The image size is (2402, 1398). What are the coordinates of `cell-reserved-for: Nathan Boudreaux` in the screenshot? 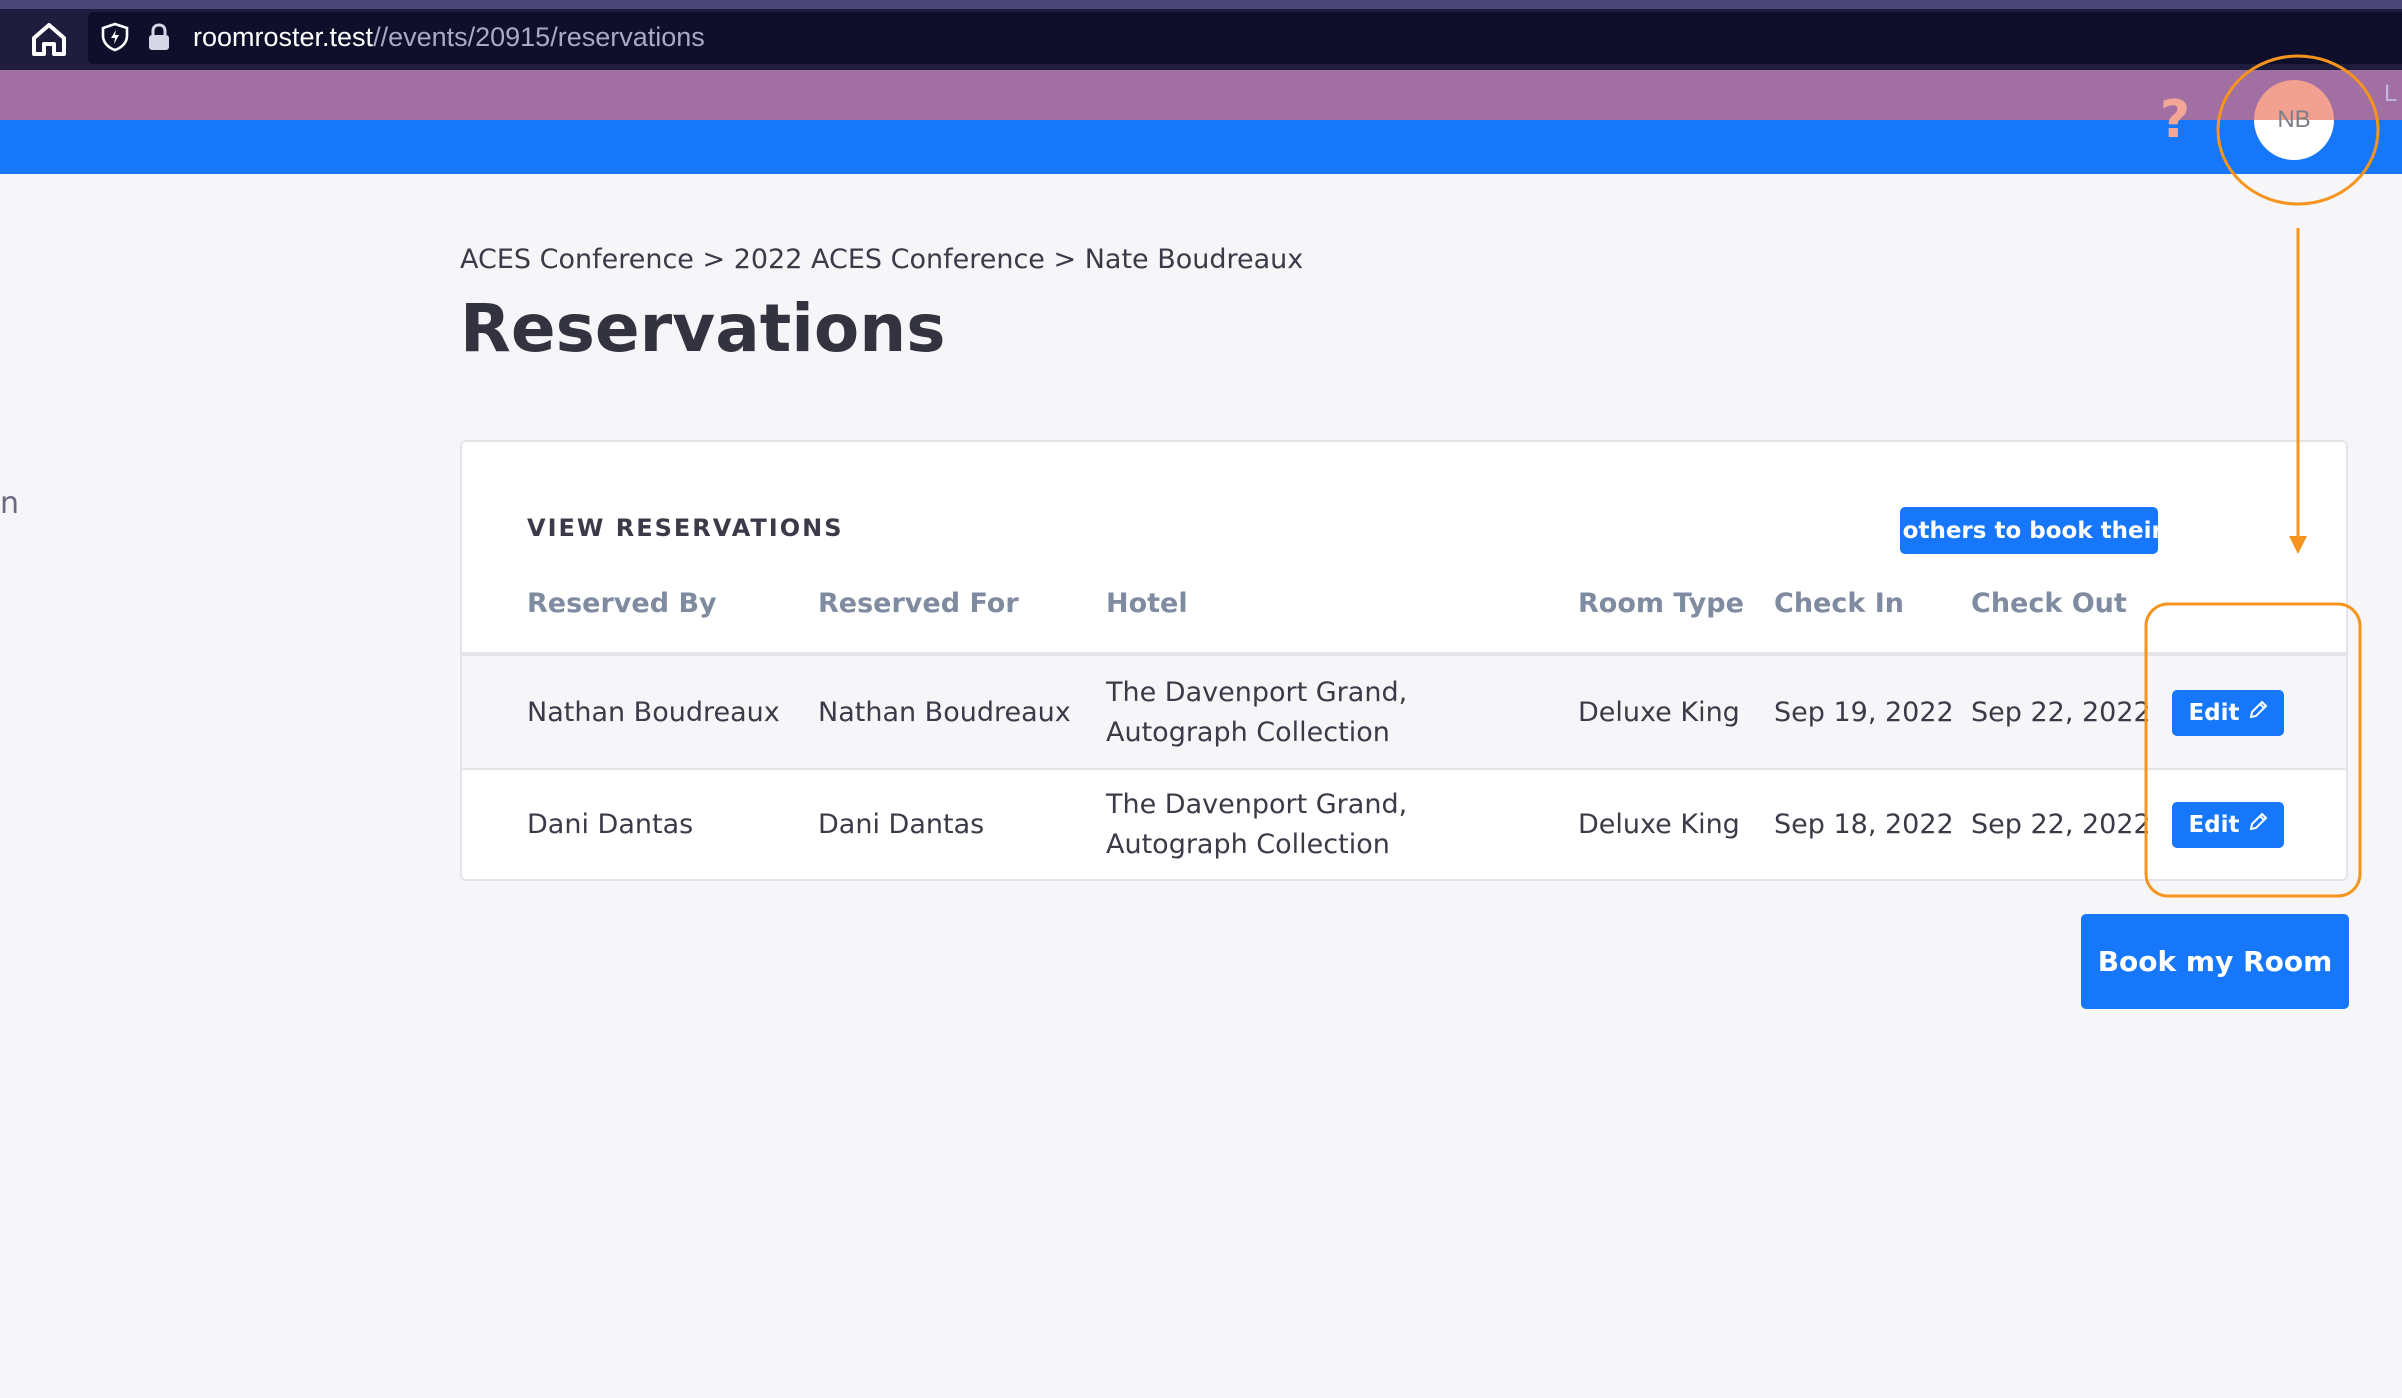 It's located at (944, 712).